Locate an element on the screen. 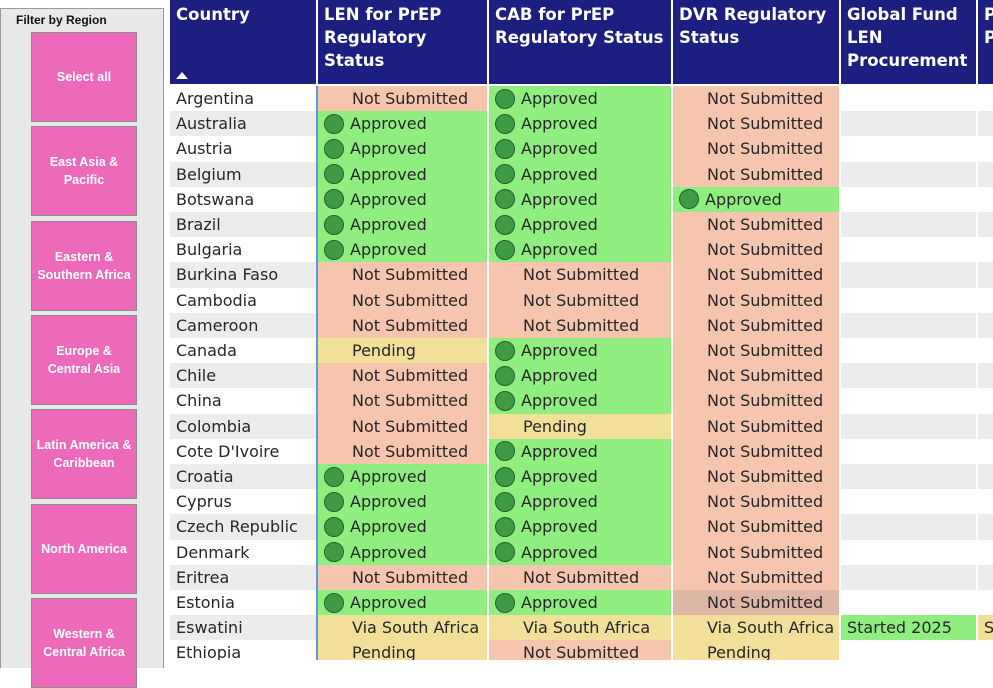 This screenshot has height=688, width=993. table-row: Belgium Approved Approved Not Submitted is located at coordinates (581, 174).